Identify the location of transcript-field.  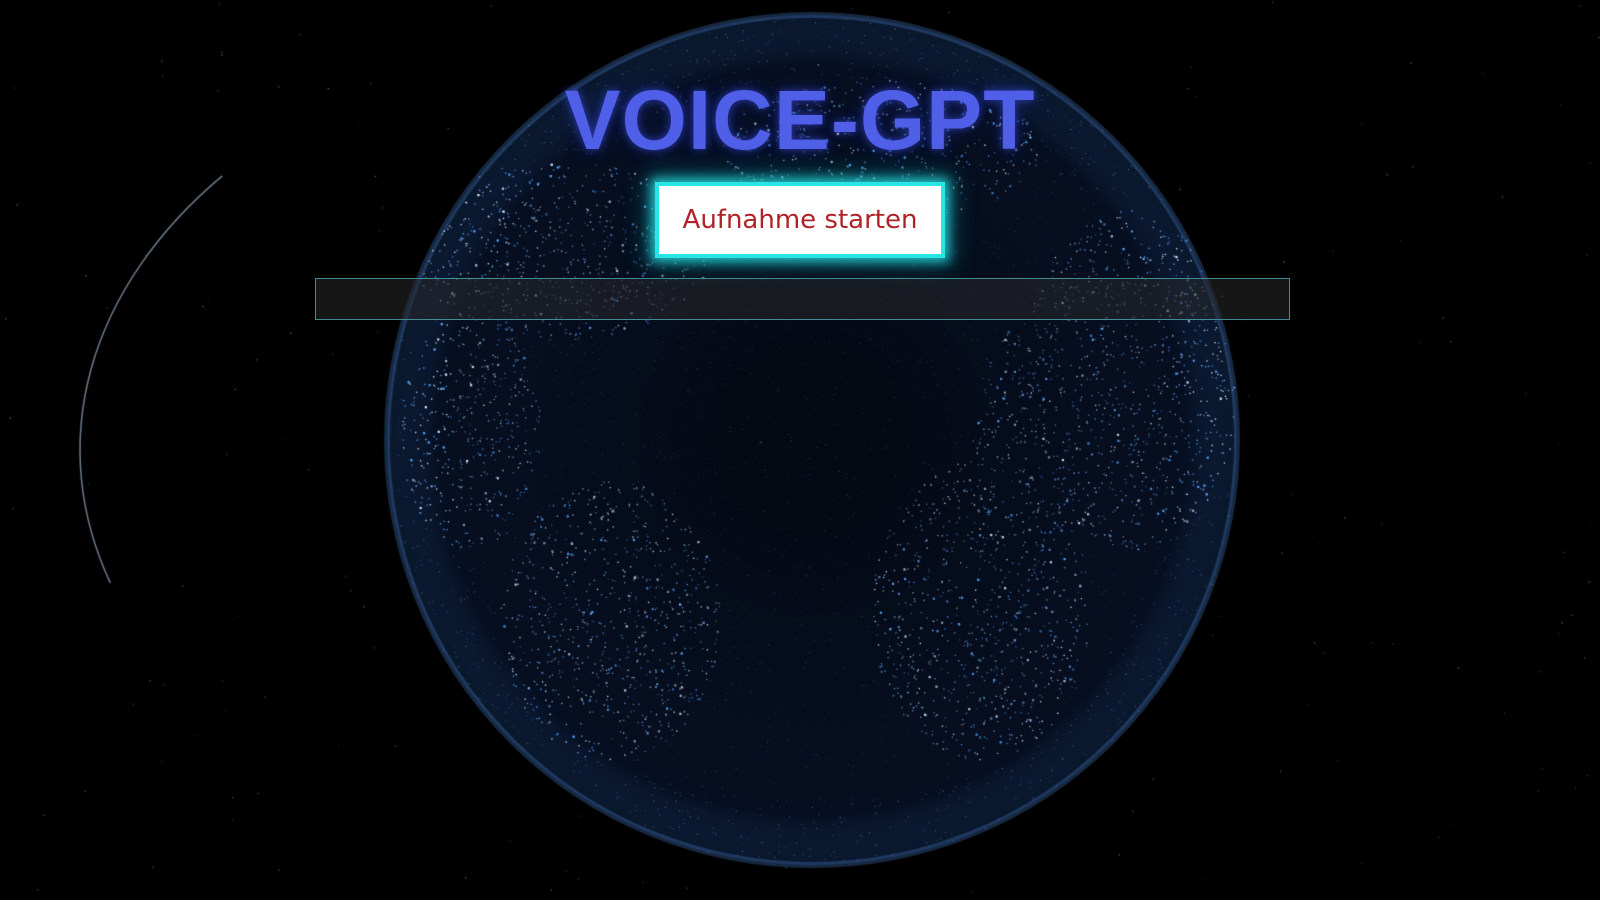
(802, 299).